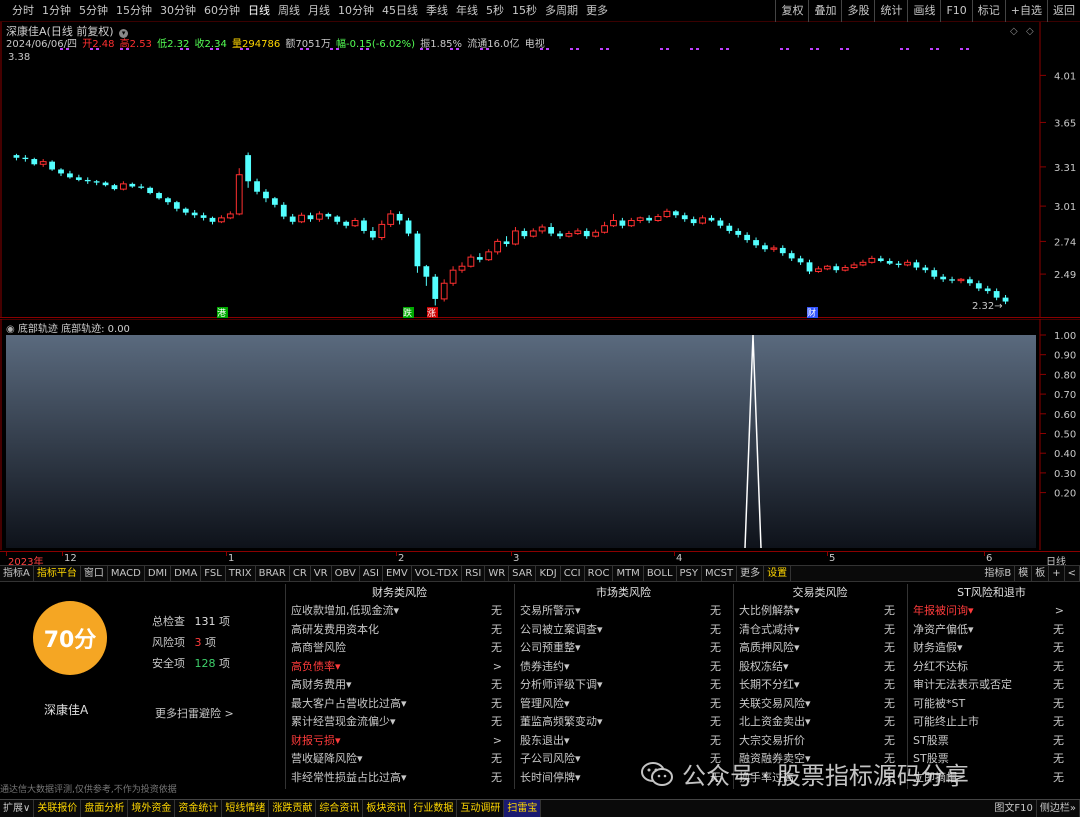 The height and width of the screenshot is (817, 1080). Describe the element at coordinates (300, 573) in the screenshot. I see `indicator-tab-9: CR` at that location.